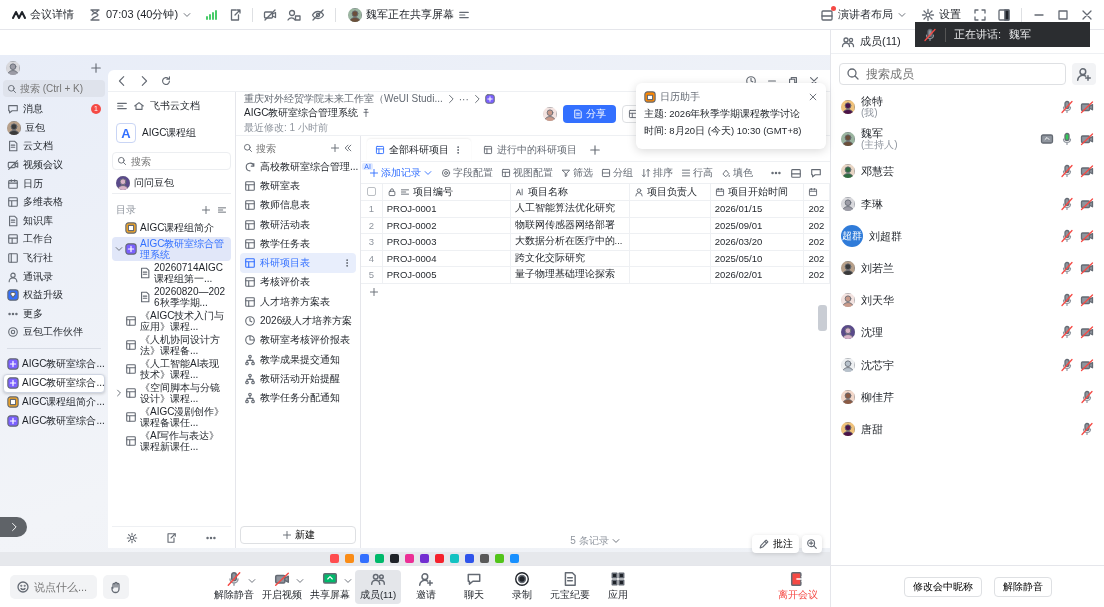 Image resolution: width=1104 pixels, height=607 pixels. What do you see at coordinates (467, 172) in the screenshot?
I see `toolbar-button: 字段配置` at bounding box center [467, 172].